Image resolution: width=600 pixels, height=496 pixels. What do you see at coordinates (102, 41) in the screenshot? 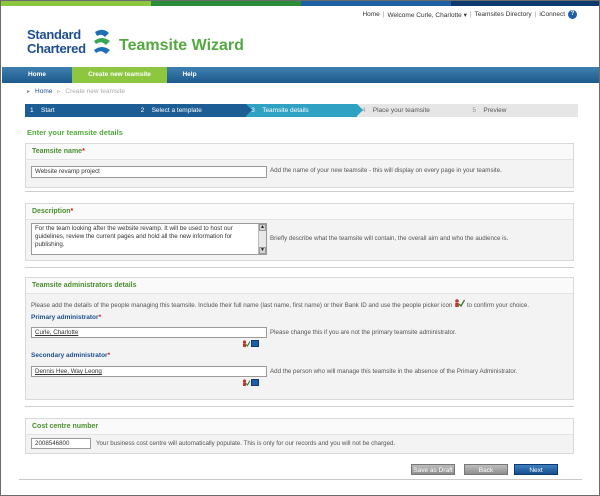
I see `logo-swoosh-icon` at bounding box center [102, 41].